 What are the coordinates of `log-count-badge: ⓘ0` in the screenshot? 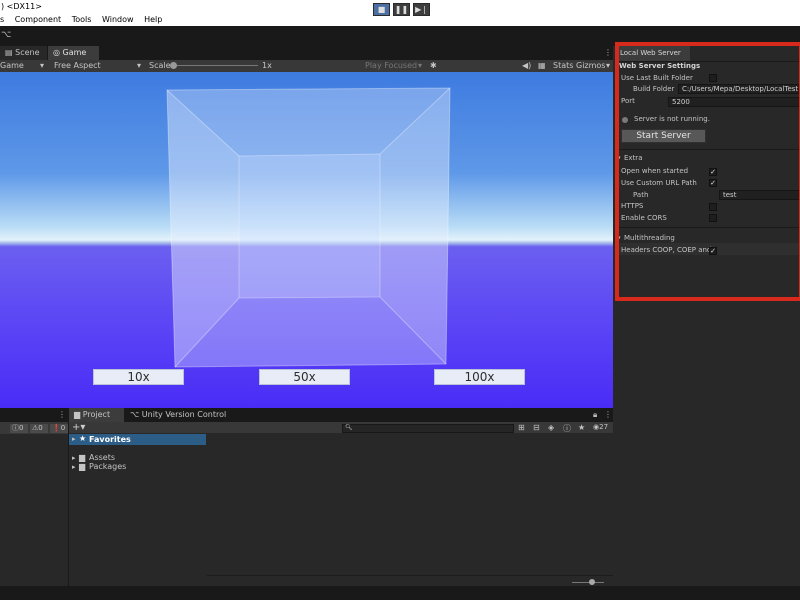 It's located at (19, 428).